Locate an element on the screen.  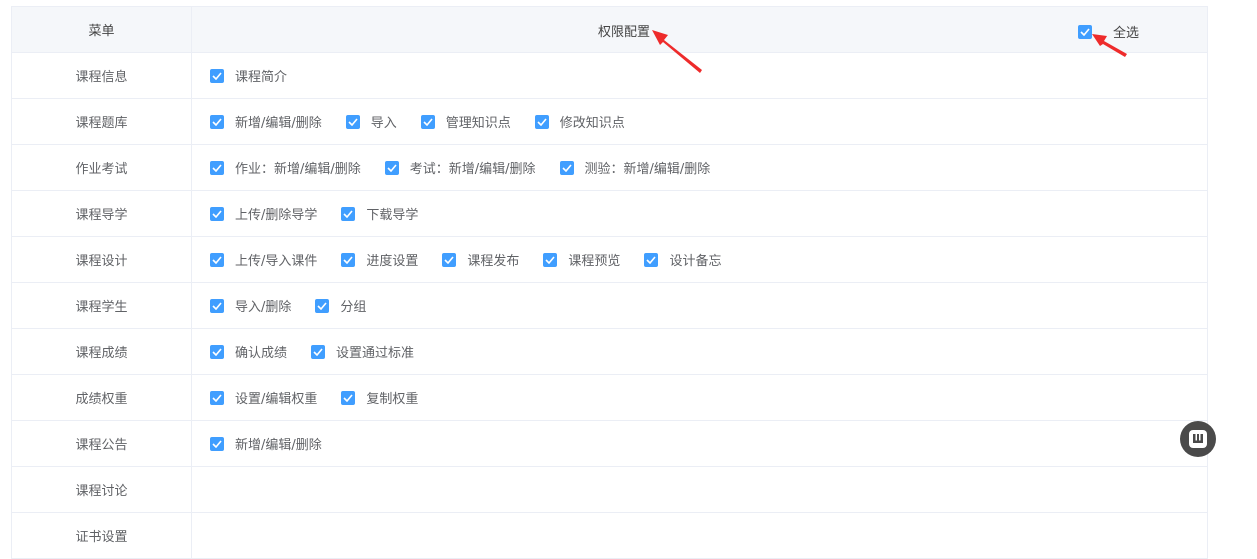
table-row: 成绩权重 设置/编辑权重 复制权重 is located at coordinates (609, 398).